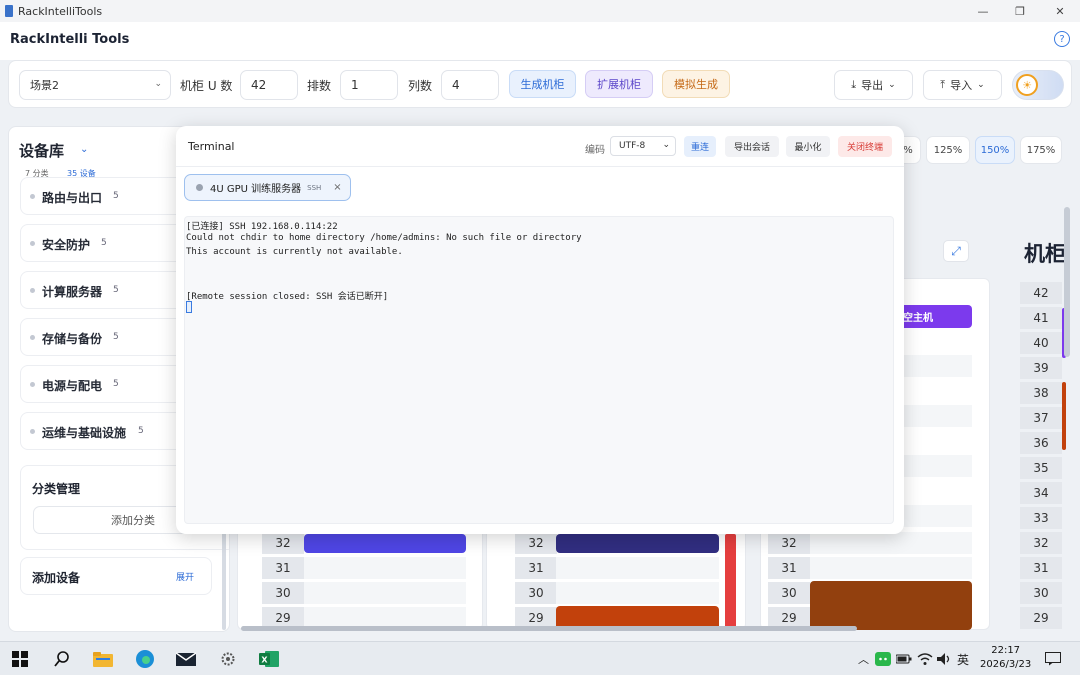 The height and width of the screenshot is (675, 1080). What do you see at coordinates (540, 41) in the screenshot?
I see `app-header: RackIntelli Tools ?` at bounding box center [540, 41].